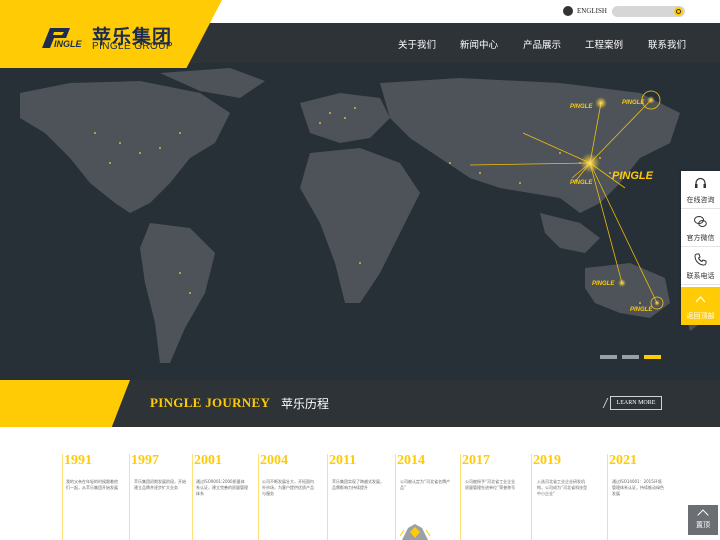  Describe the element at coordinates (476, 460) in the screenshot. I see `timeline-year: 2017` at that location.